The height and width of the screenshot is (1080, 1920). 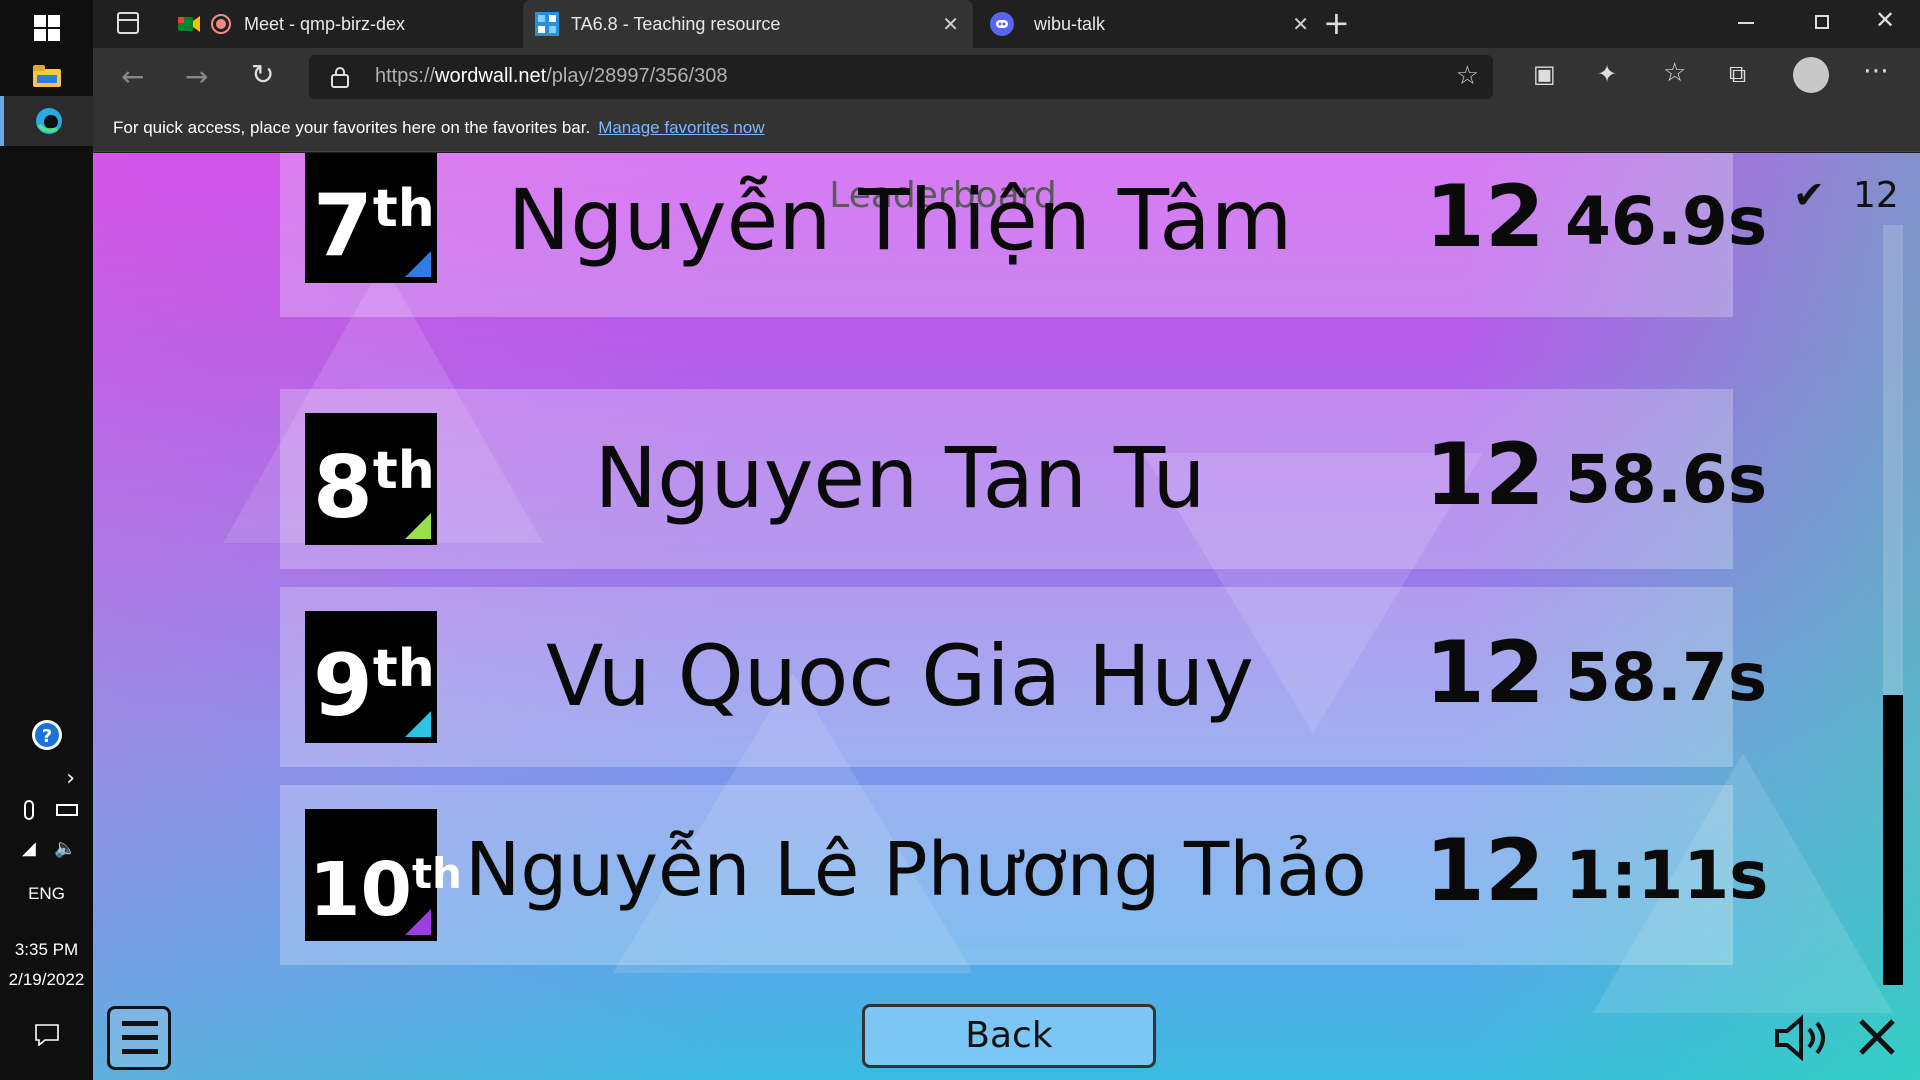 What do you see at coordinates (1802, 1038) in the screenshot?
I see `sound-icon` at bounding box center [1802, 1038].